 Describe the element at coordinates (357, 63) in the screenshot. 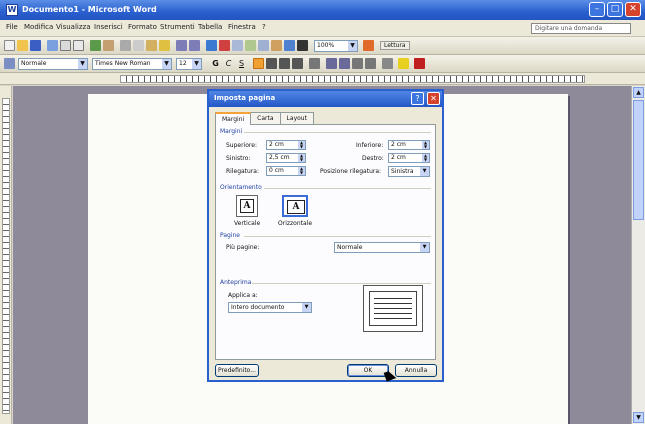

I see `decrease-indent-icon` at that location.